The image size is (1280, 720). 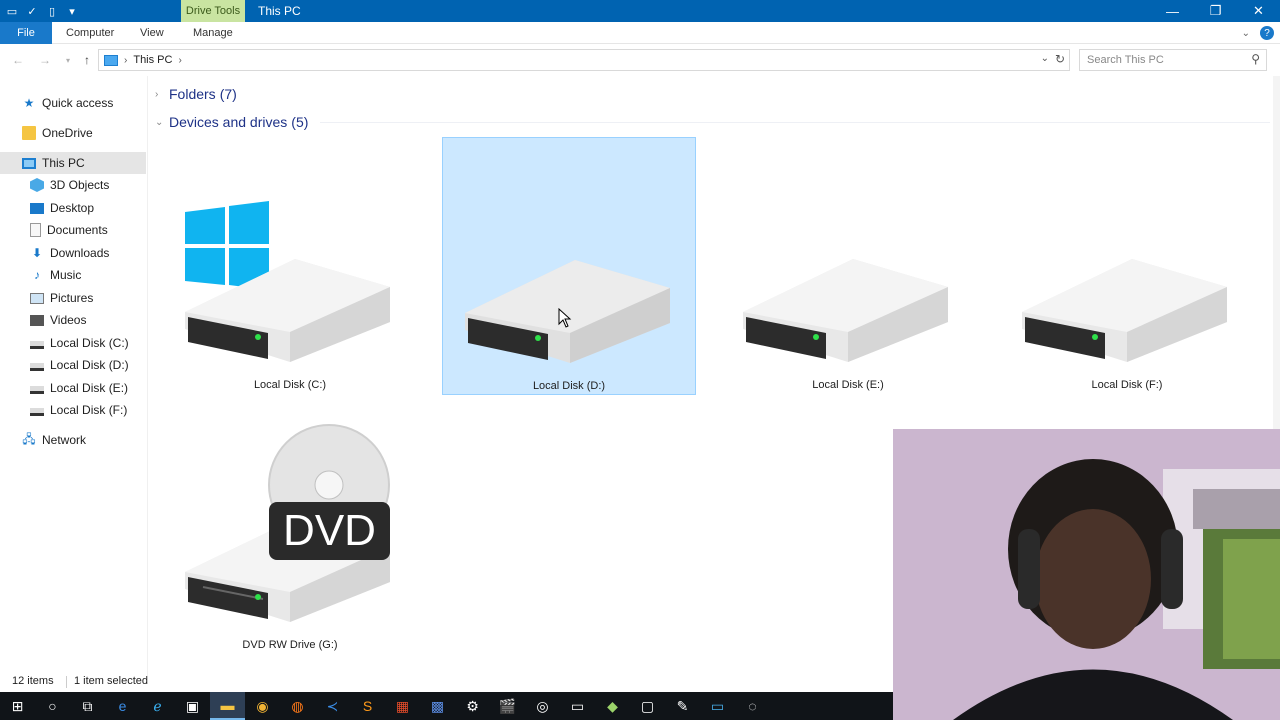 What do you see at coordinates (279, 11) in the screenshot?
I see `window-title: This PC` at bounding box center [279, 11].